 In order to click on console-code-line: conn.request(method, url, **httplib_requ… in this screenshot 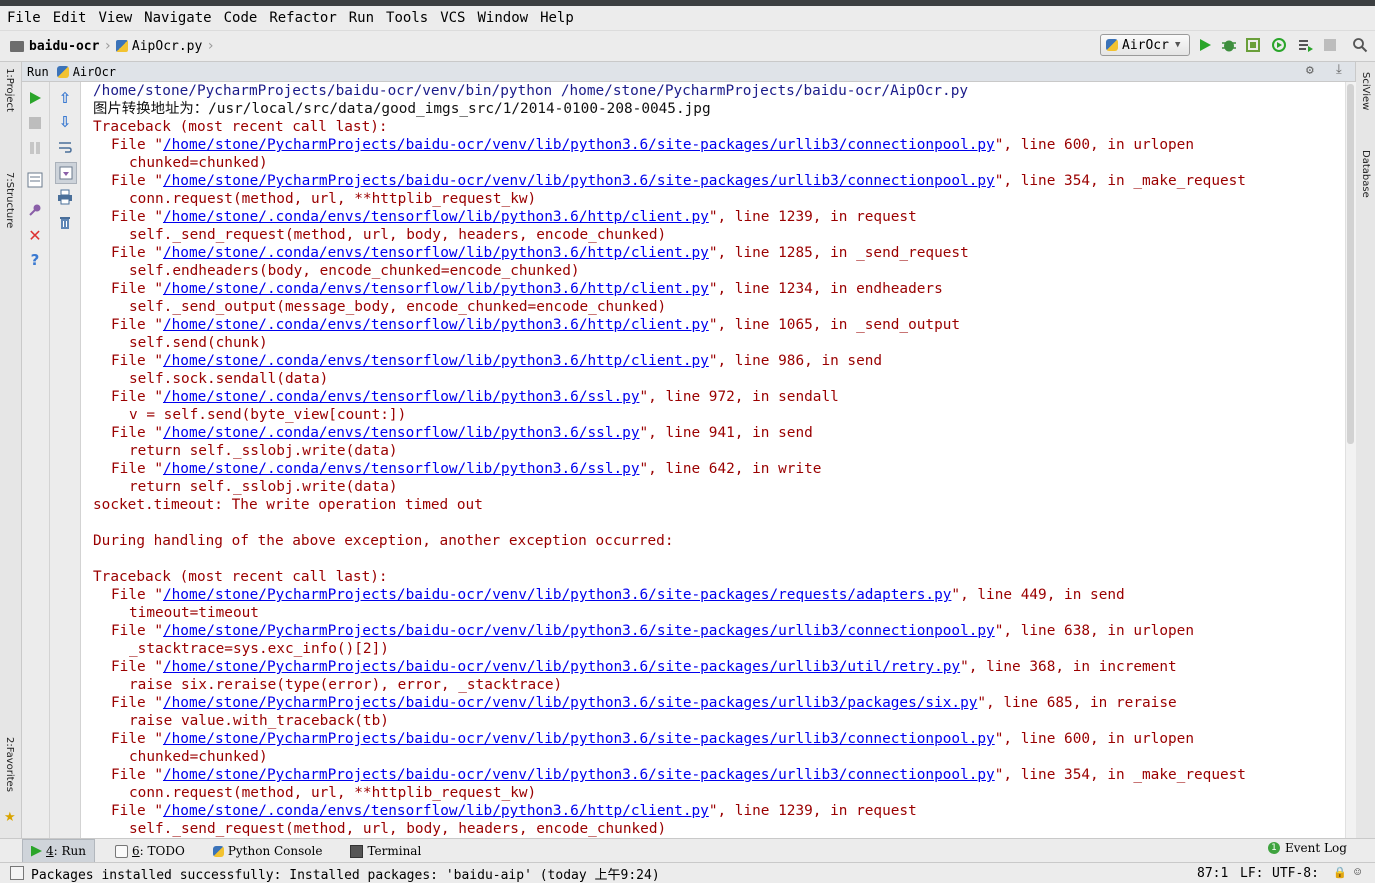, I will do `click(333, 199)`.